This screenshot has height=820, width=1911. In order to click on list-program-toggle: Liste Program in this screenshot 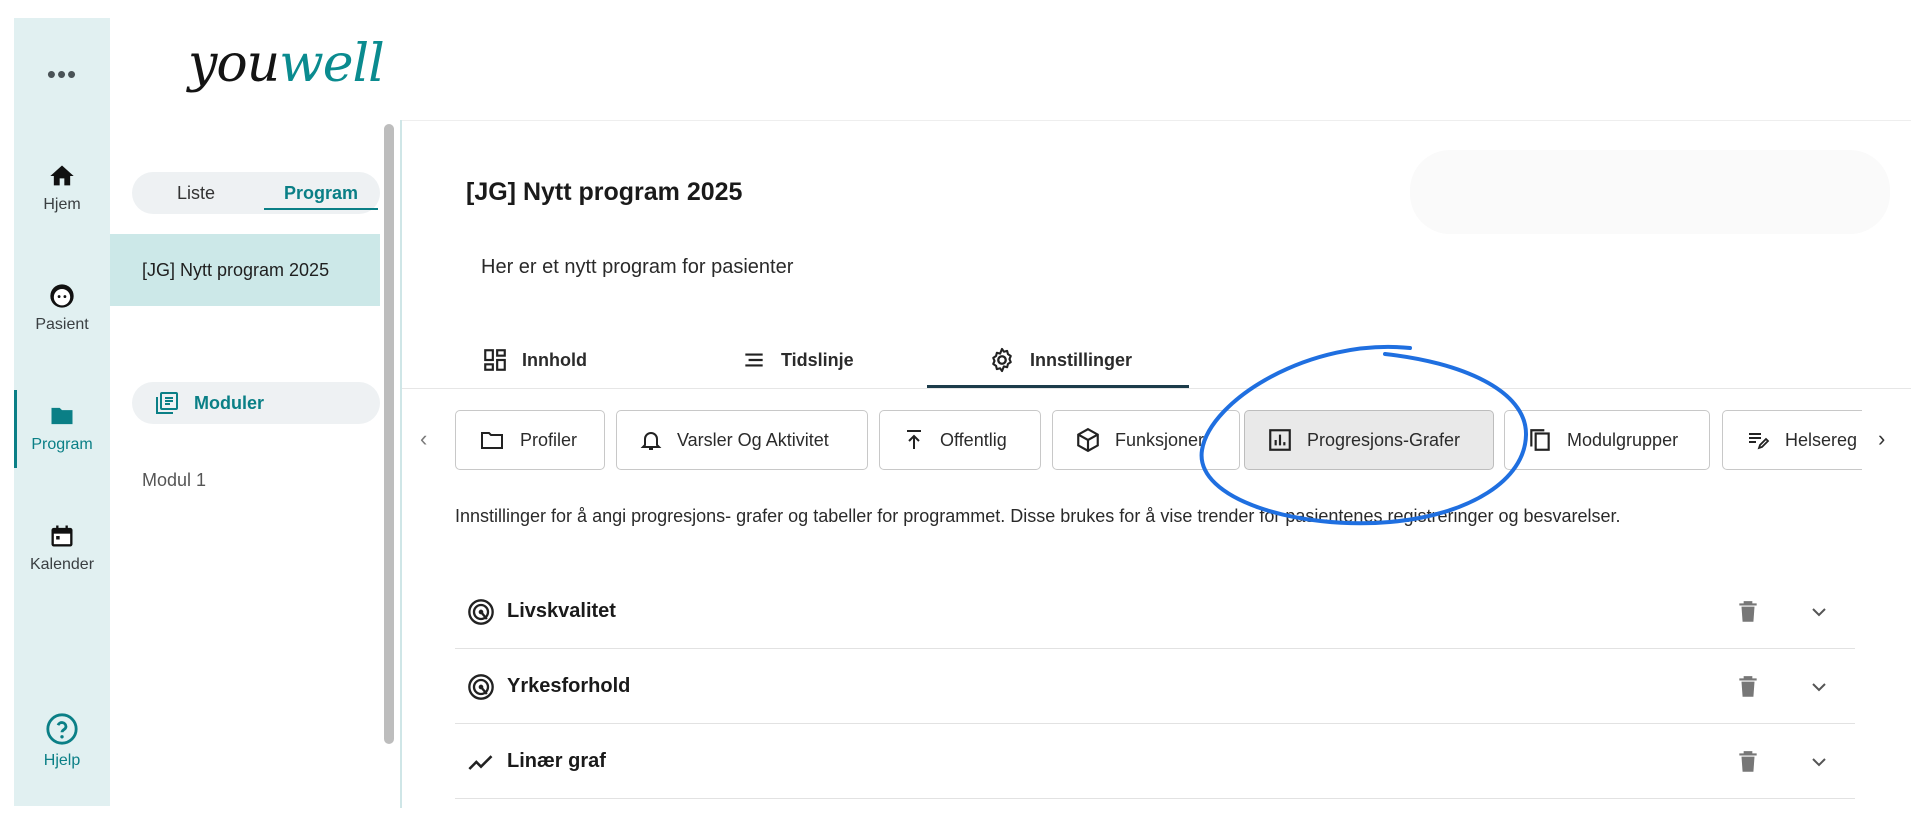, I will do `click(256, 193)`.